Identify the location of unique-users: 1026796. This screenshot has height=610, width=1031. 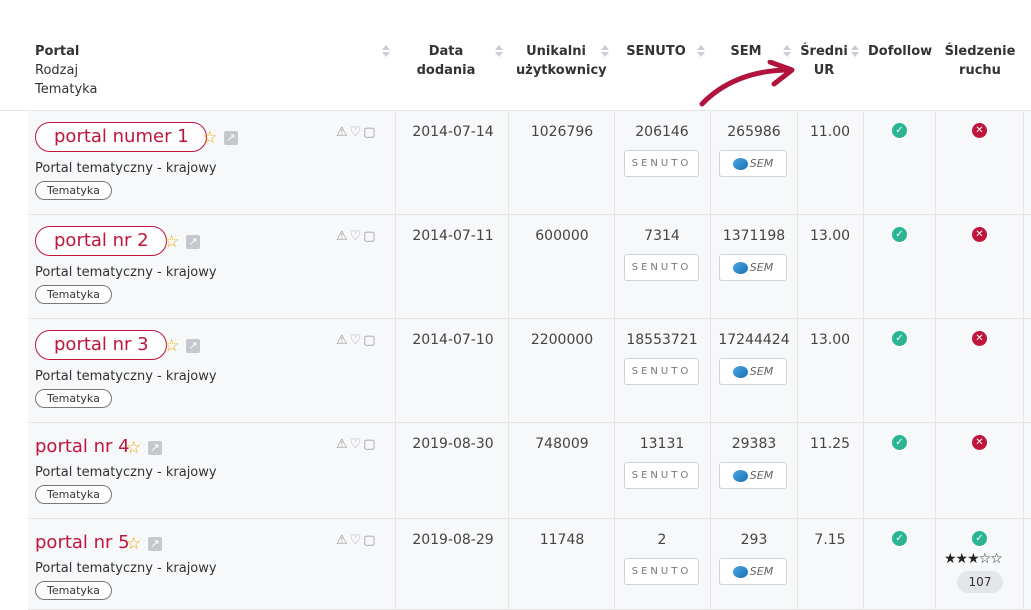
(562, 132).